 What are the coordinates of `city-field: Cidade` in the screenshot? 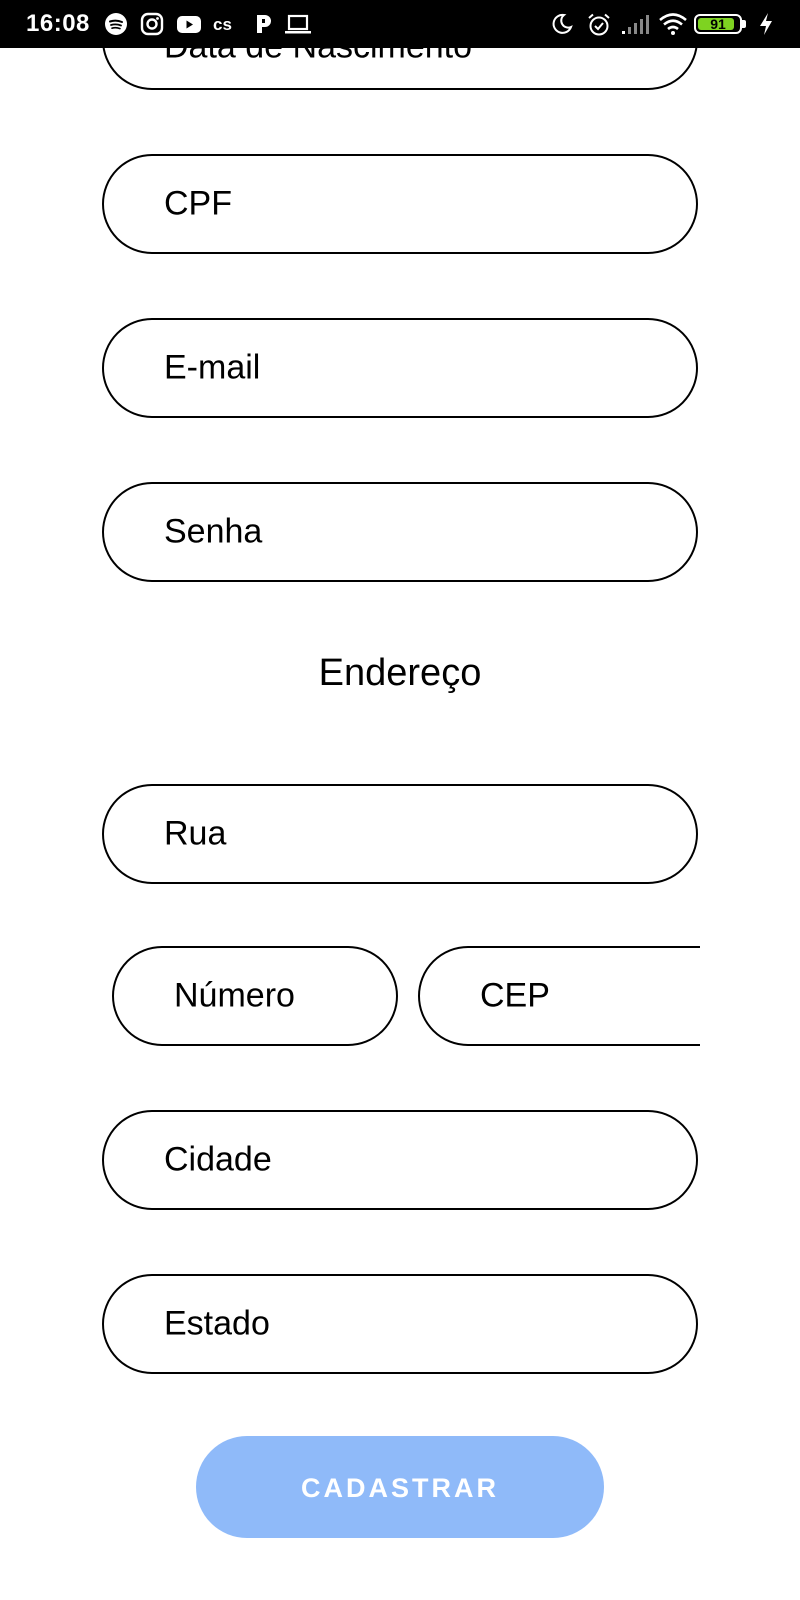 It's located at (400, 1160).